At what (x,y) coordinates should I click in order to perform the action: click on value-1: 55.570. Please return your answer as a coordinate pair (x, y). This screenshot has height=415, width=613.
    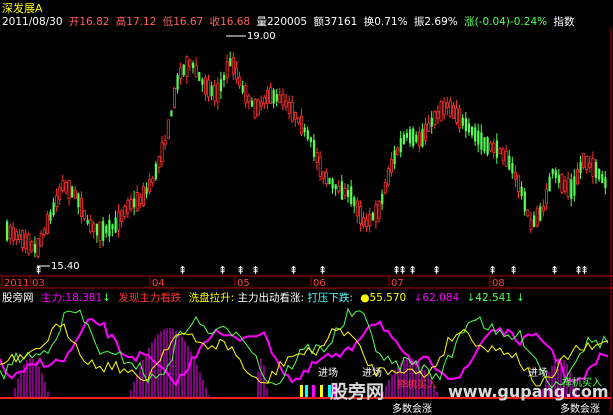
    Looking at the image, I should click on (388, 298).